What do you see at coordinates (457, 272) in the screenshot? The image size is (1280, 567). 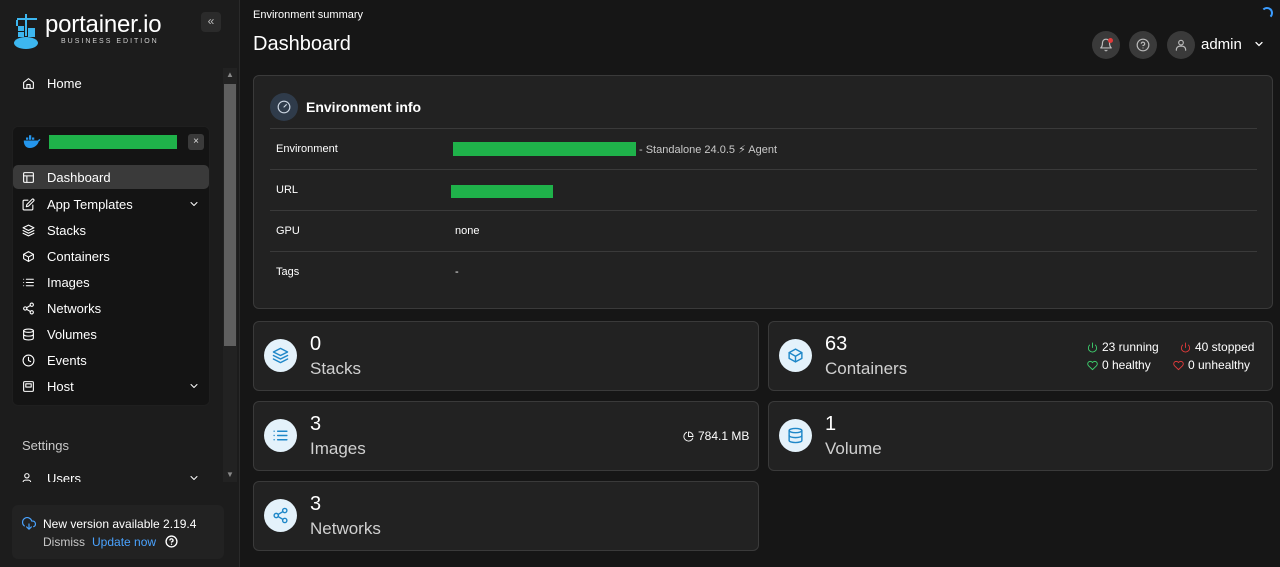 I see `env-row-value: -` at bounding box center [457, 272].